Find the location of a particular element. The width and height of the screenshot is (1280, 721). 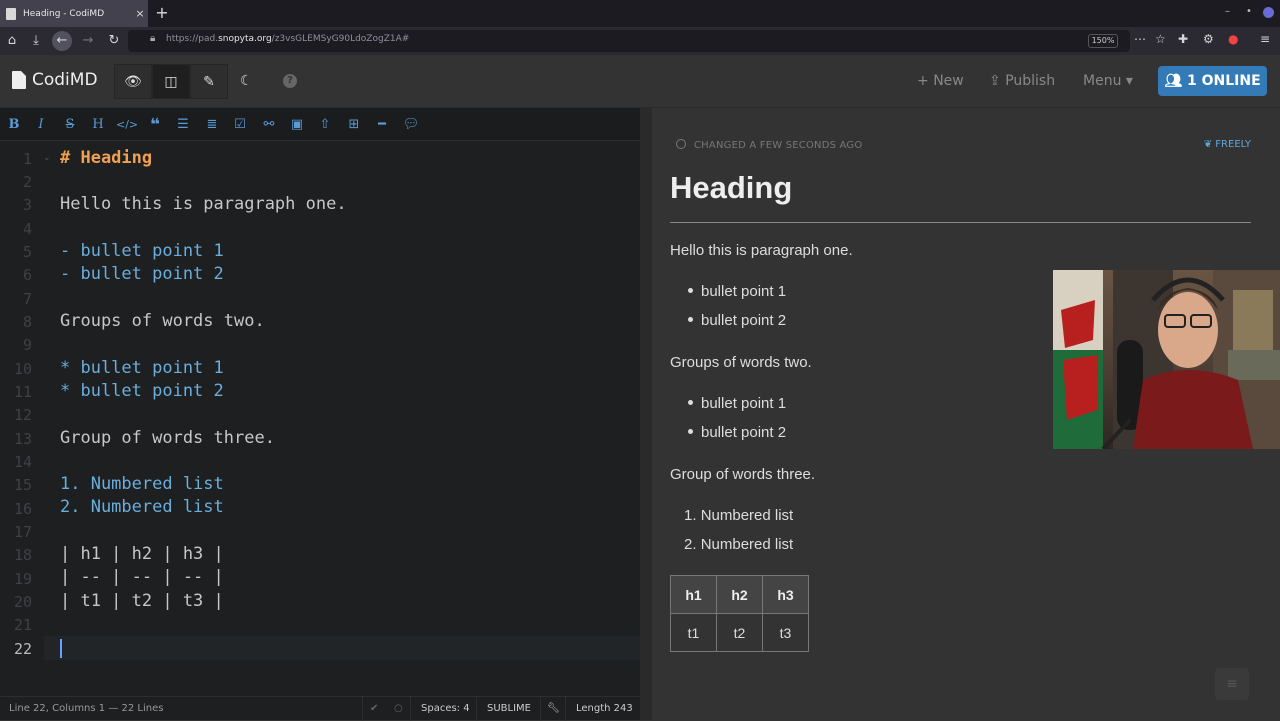

permission-badge: ❦ FREELY is located at coordinates (1227, 144).